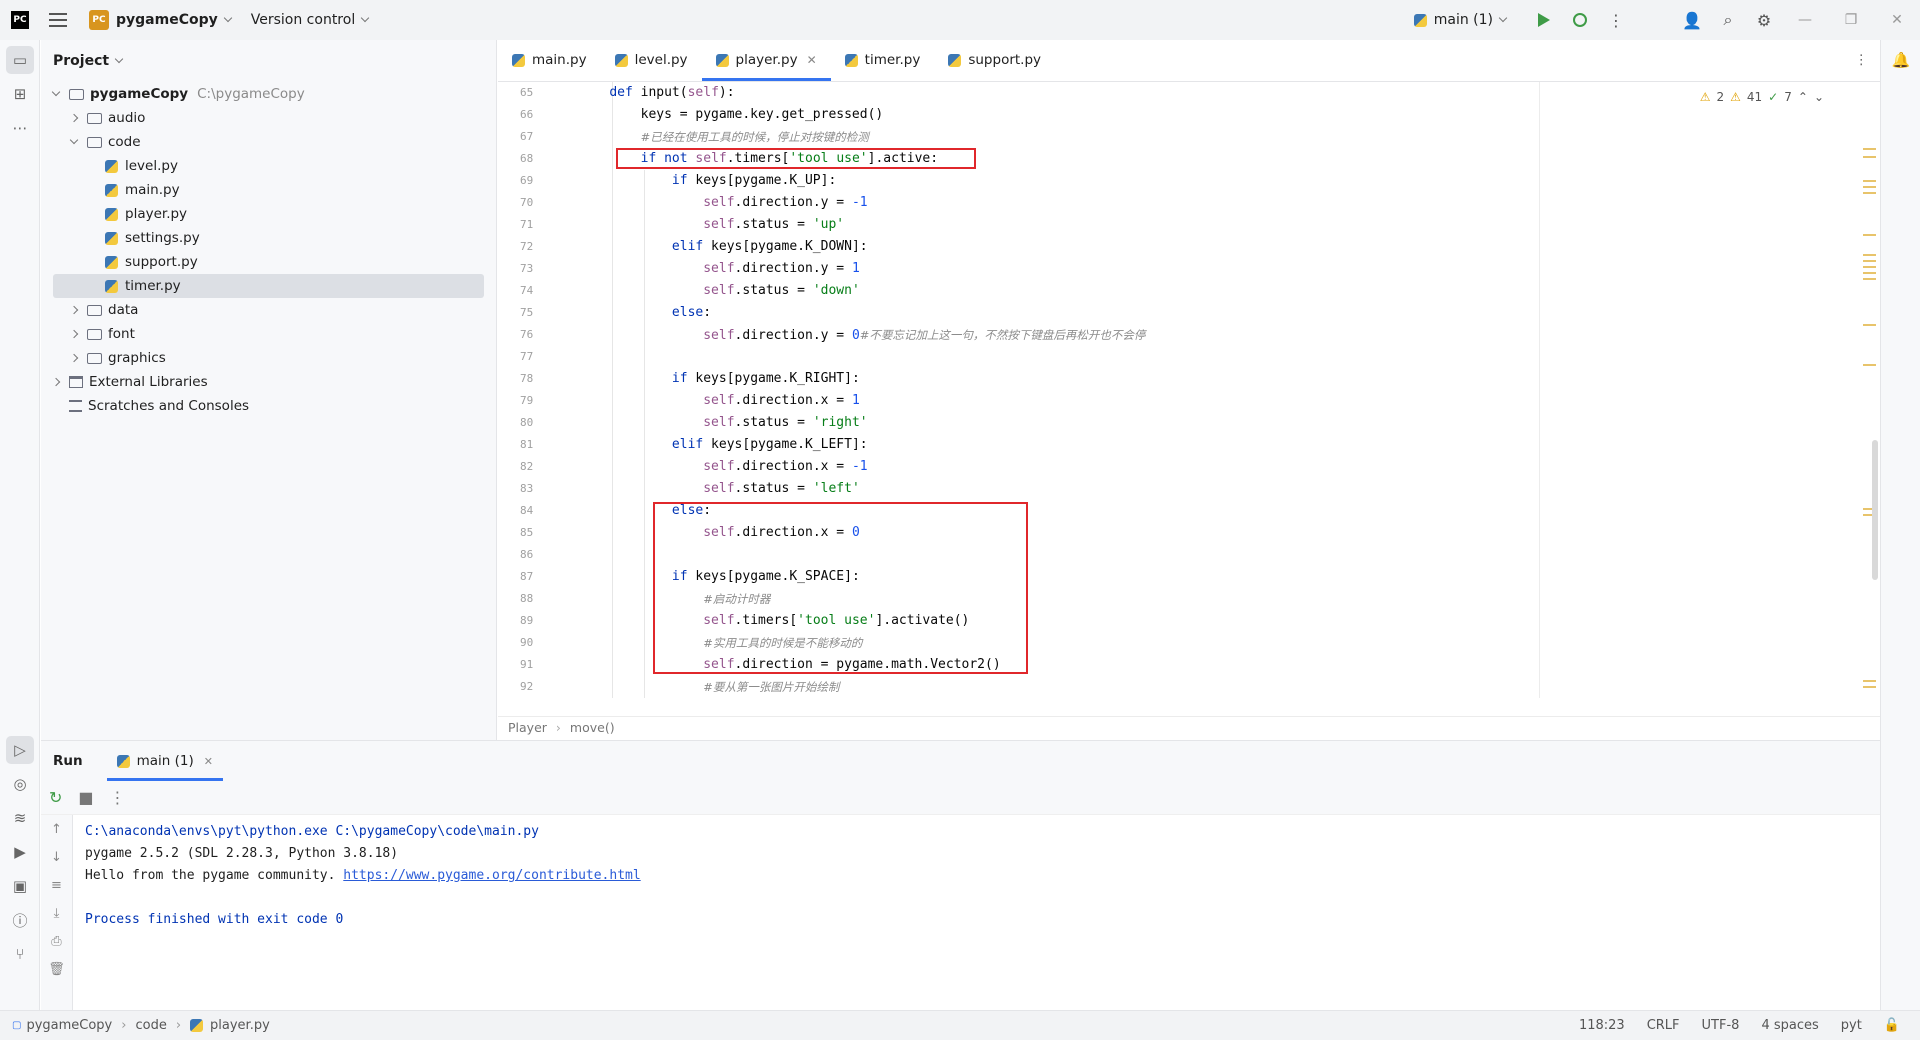 Image resolution: width=1920 pixels, height=1040 pixels. I want to click on tree-item-graphics: graphics, so click(268, 358).